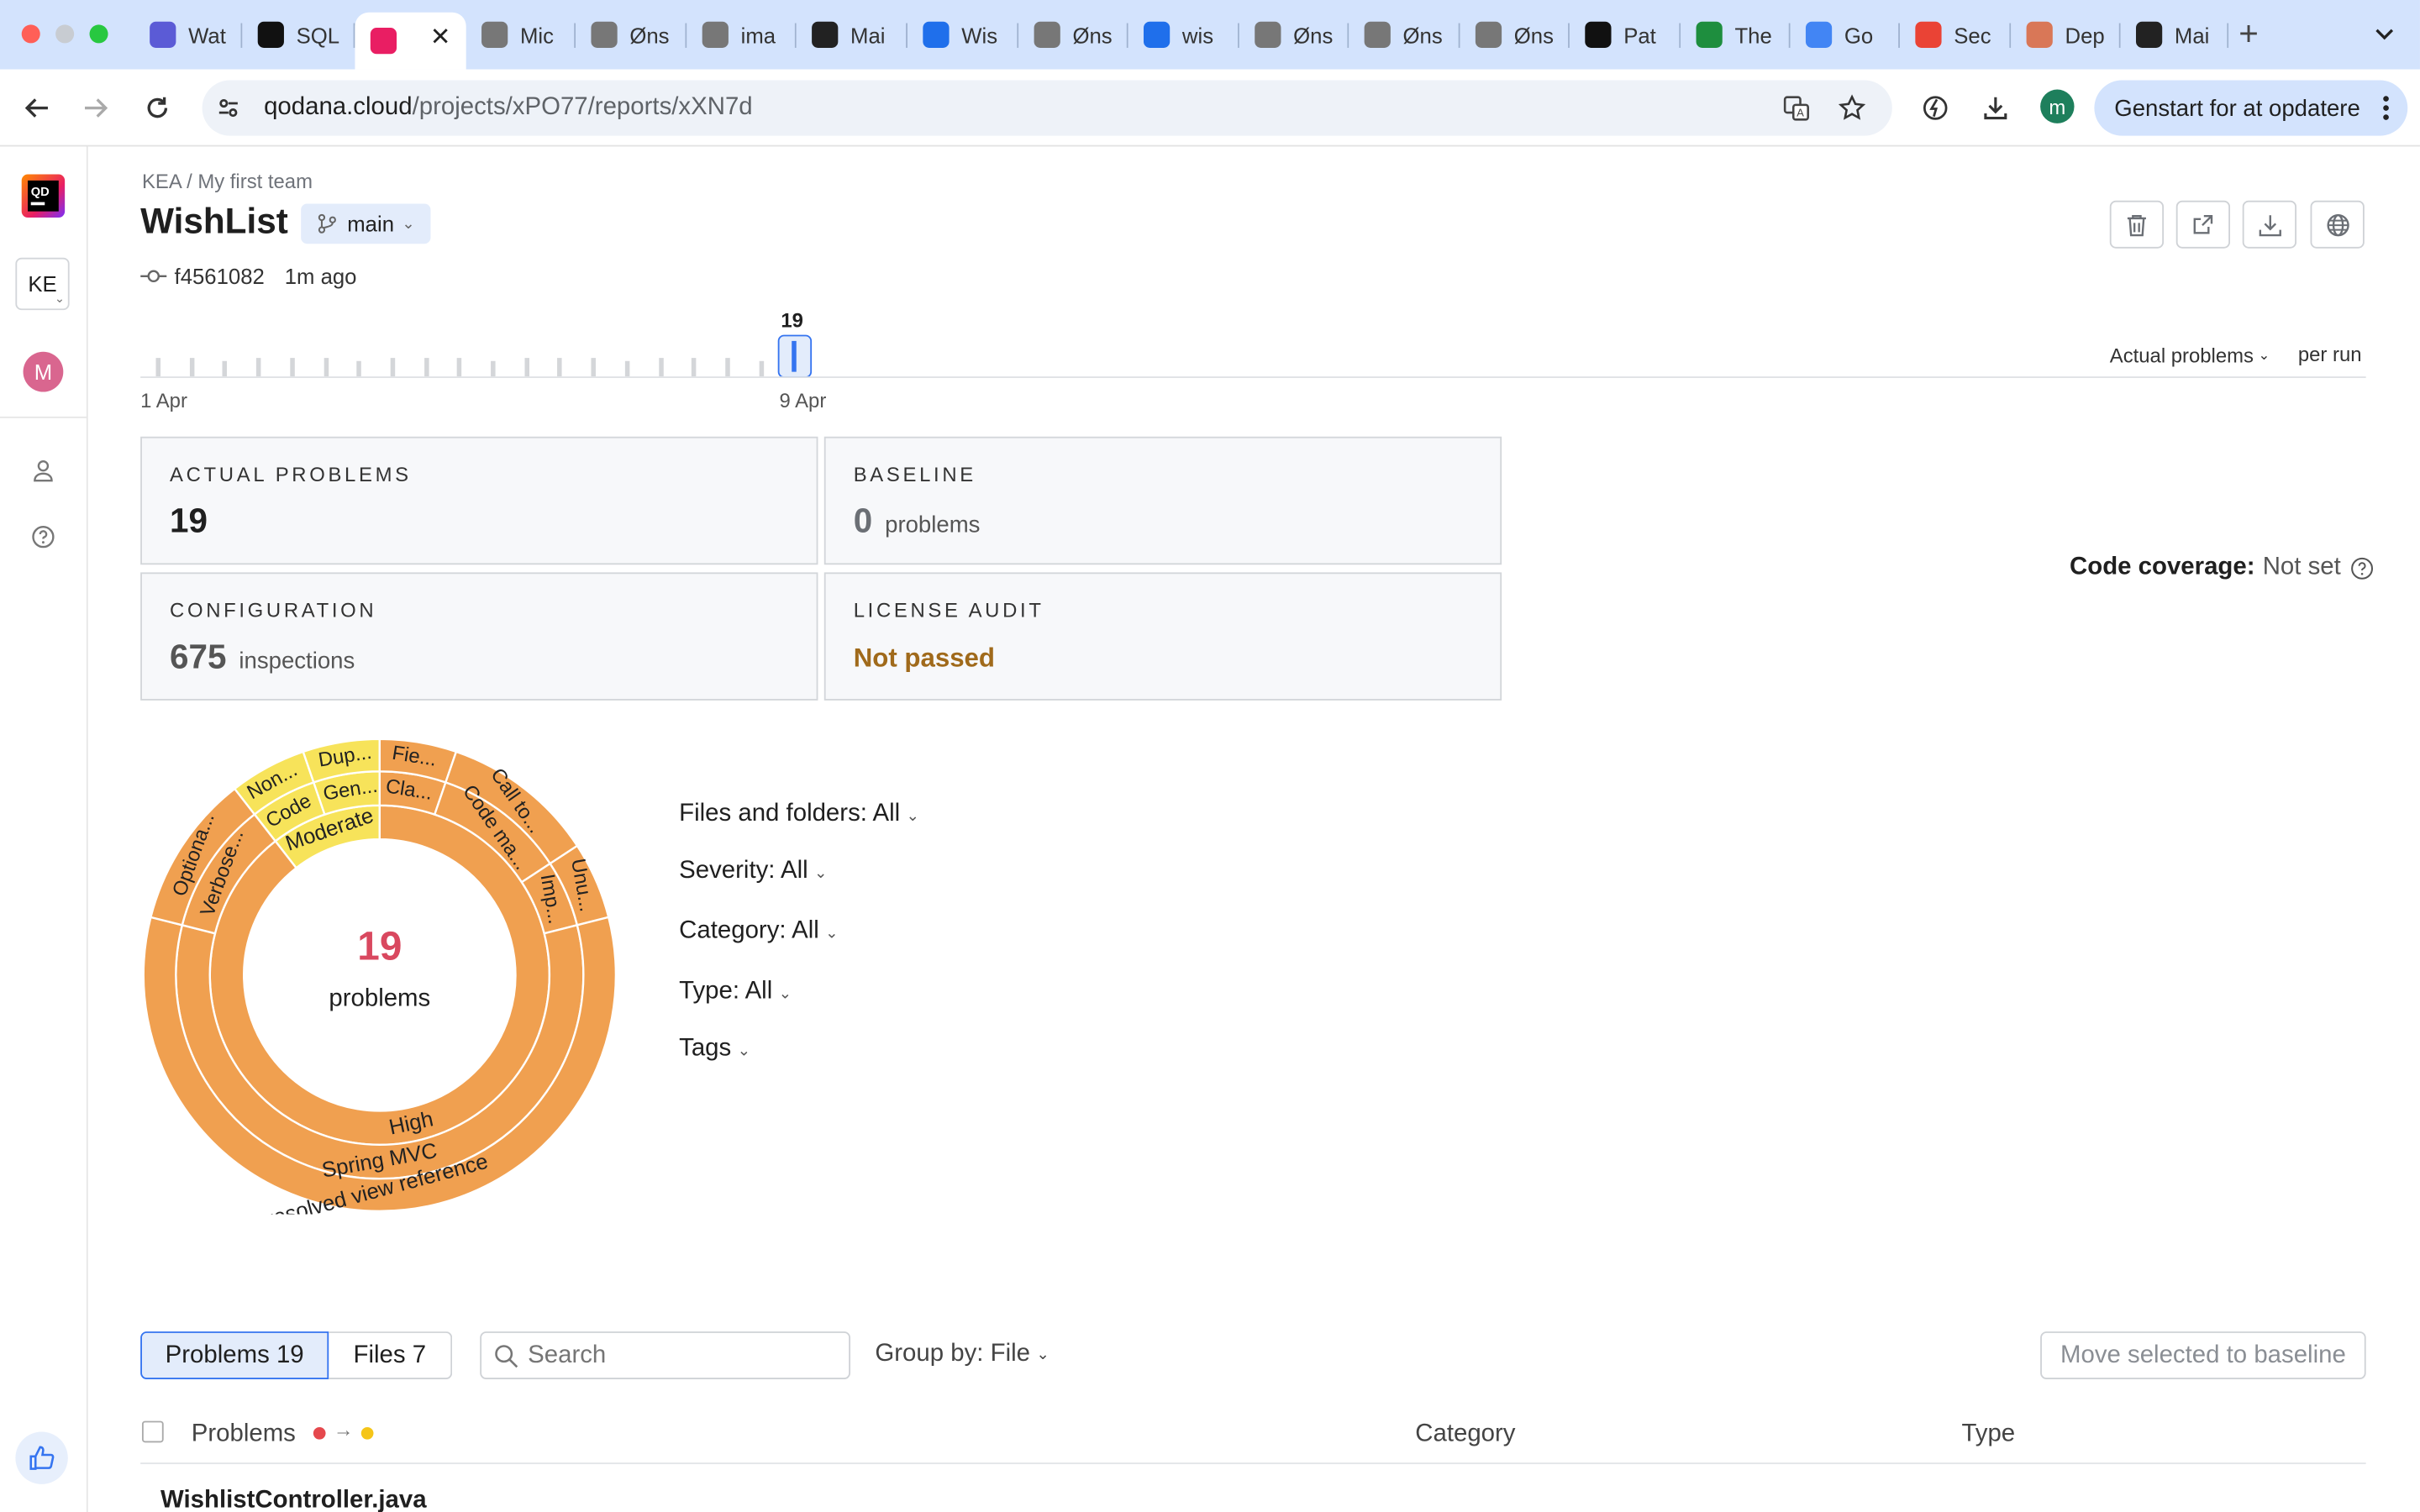 This screenshot has height=1512, width=2420. Describe the element at coordinates (790, 814) in the screenshot. I see `files-folders-filter-label: Files and folders: All` at that location.